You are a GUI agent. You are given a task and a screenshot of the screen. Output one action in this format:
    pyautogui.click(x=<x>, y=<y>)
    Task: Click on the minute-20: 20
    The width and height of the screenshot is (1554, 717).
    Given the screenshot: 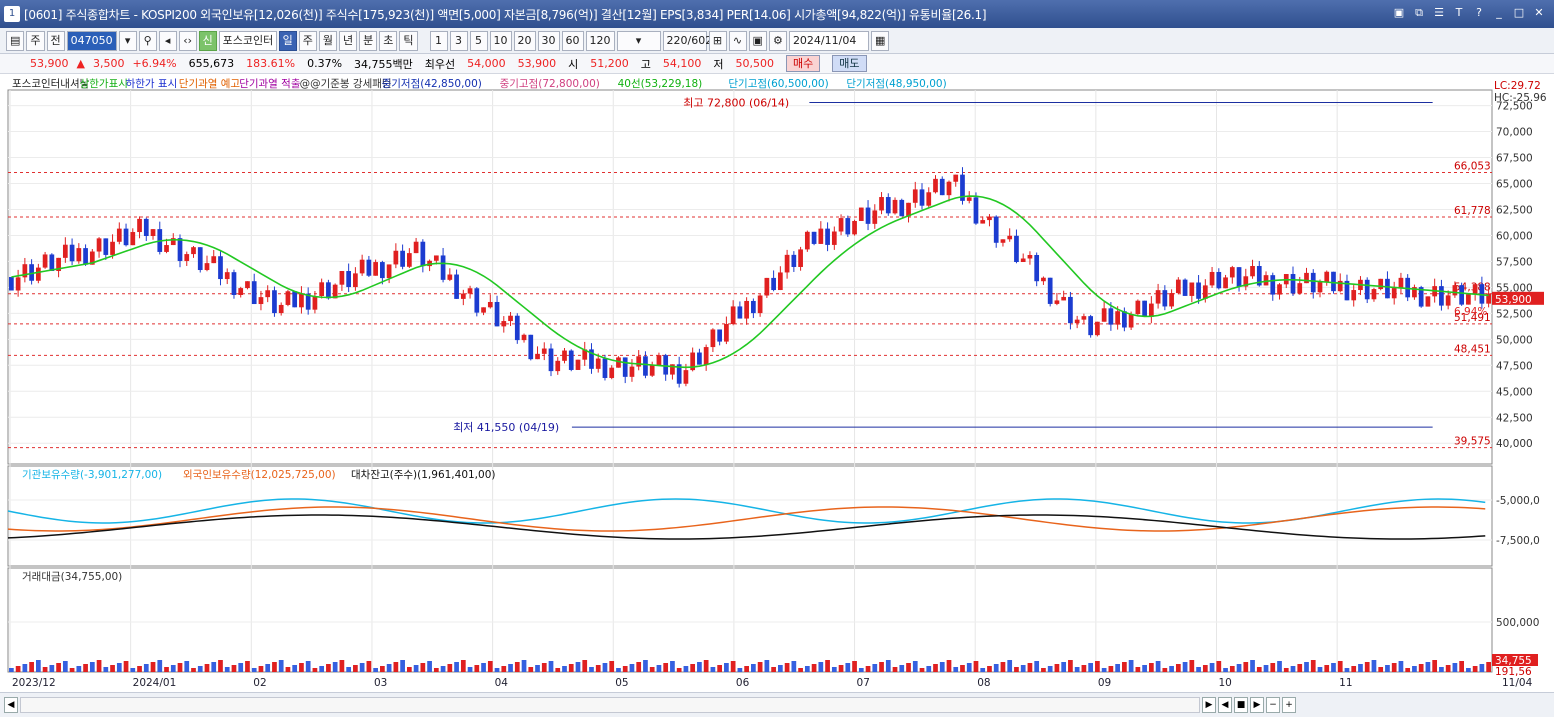 What is the action you would take?
    pyautogui.click(x=524, y=40)
    